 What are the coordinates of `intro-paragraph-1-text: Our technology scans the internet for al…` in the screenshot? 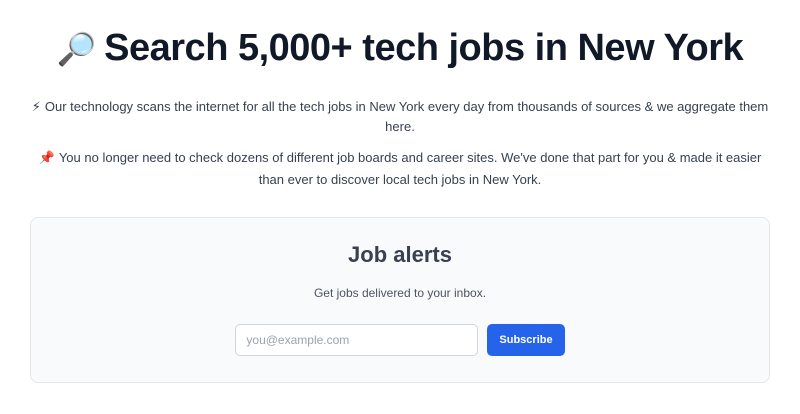 It's located at (406, 116).